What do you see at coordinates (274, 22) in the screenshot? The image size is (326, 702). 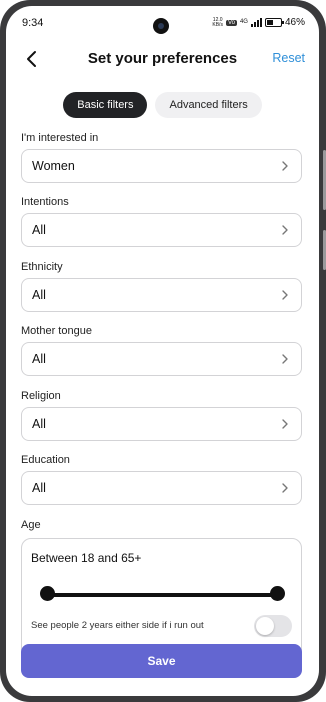 I see `battery-icon` at bounding box center [274, 22].